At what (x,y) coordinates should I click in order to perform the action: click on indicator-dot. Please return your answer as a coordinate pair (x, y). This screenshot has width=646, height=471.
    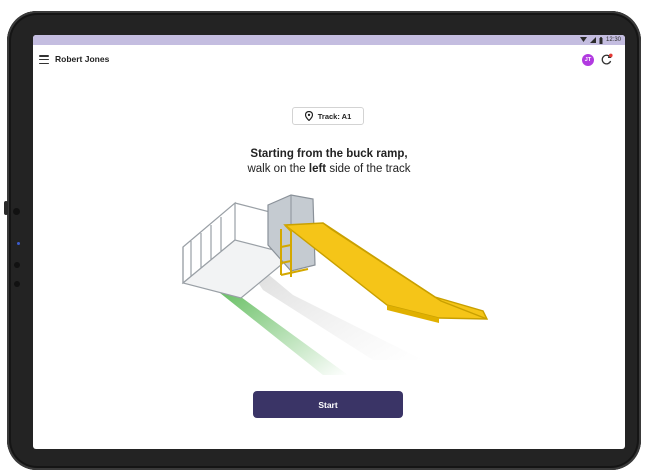
    Looking at the image, I should click on (18, 243).